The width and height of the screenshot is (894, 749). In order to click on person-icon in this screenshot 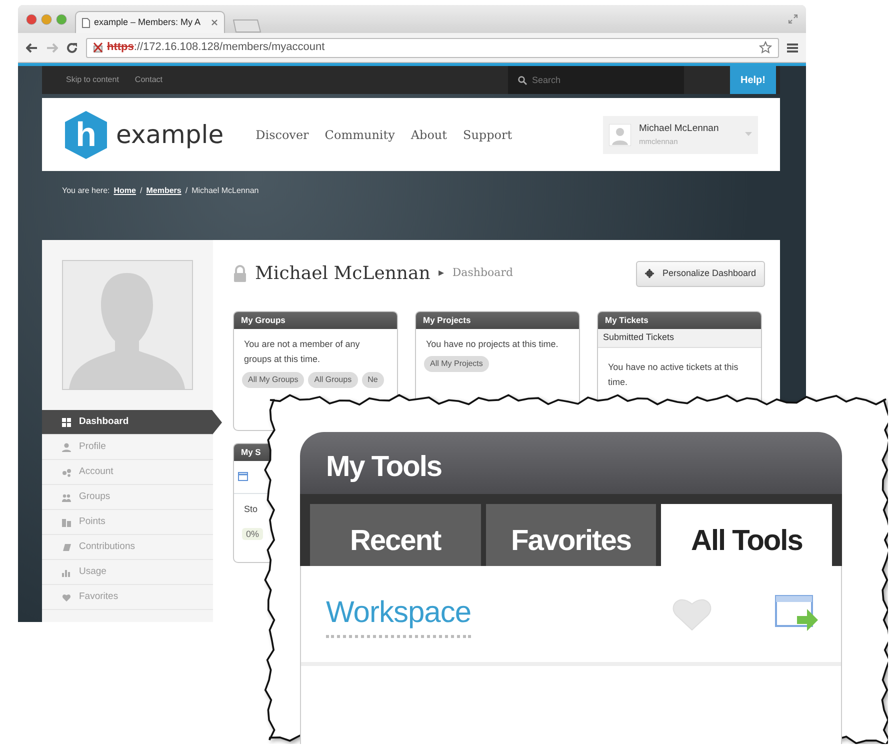, I will do `click(66, 447)`.